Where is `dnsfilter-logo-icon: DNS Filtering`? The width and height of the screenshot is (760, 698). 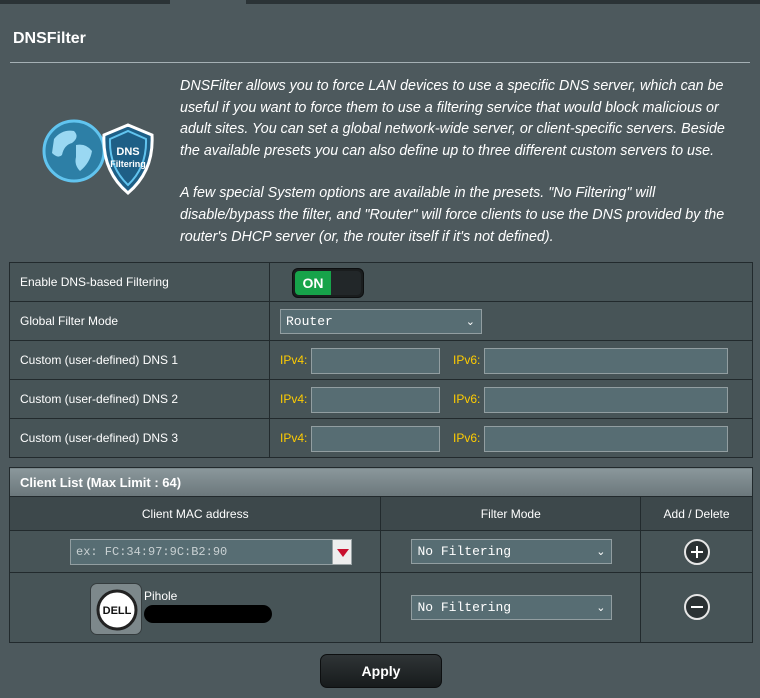 dnsfilter-logo-icon: DNS Filtering is located at coordinates (98, 157).